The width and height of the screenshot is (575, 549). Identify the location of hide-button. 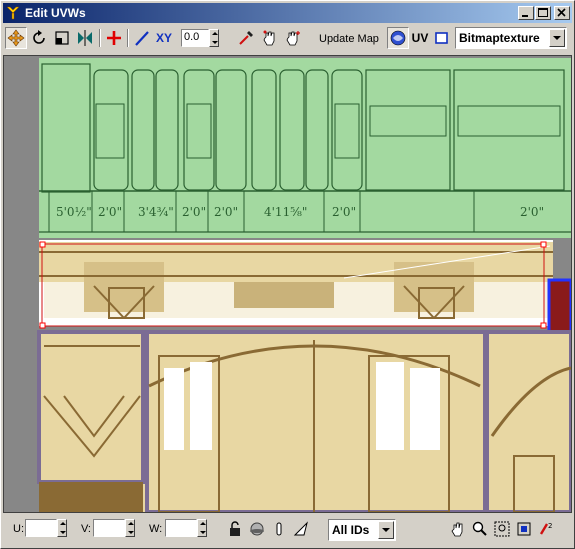
(257, 529).